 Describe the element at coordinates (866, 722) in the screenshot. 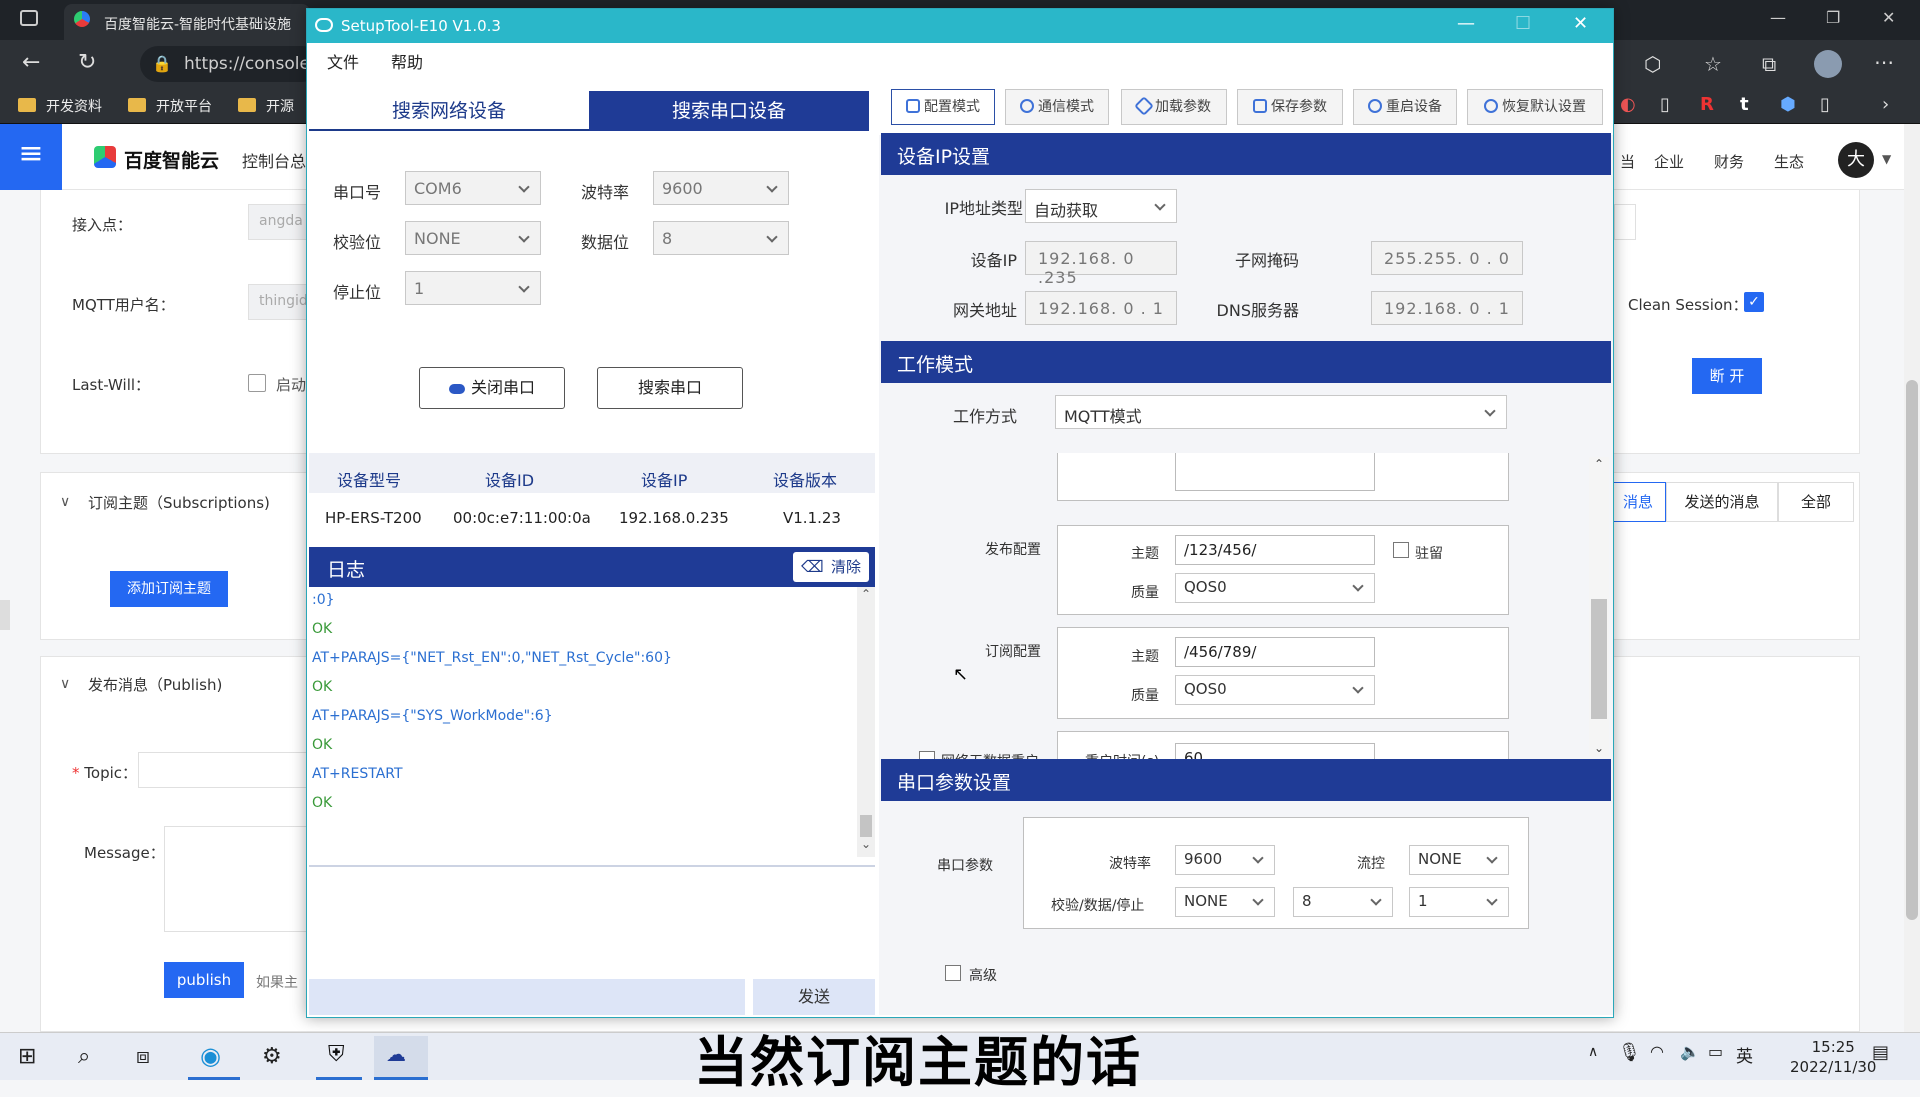

I see `log-scrollbar: ⌃ ⌄` at that location.